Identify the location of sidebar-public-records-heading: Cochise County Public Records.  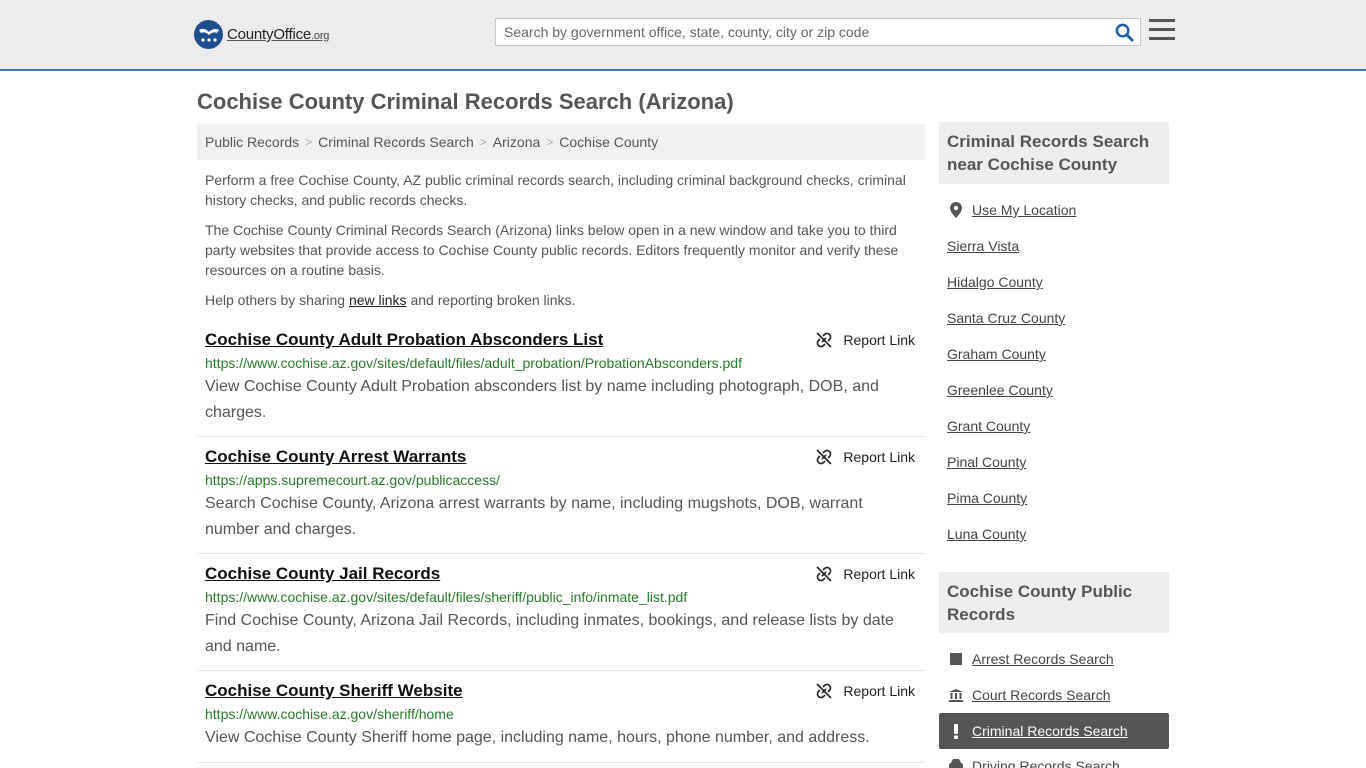
(1054, 602).